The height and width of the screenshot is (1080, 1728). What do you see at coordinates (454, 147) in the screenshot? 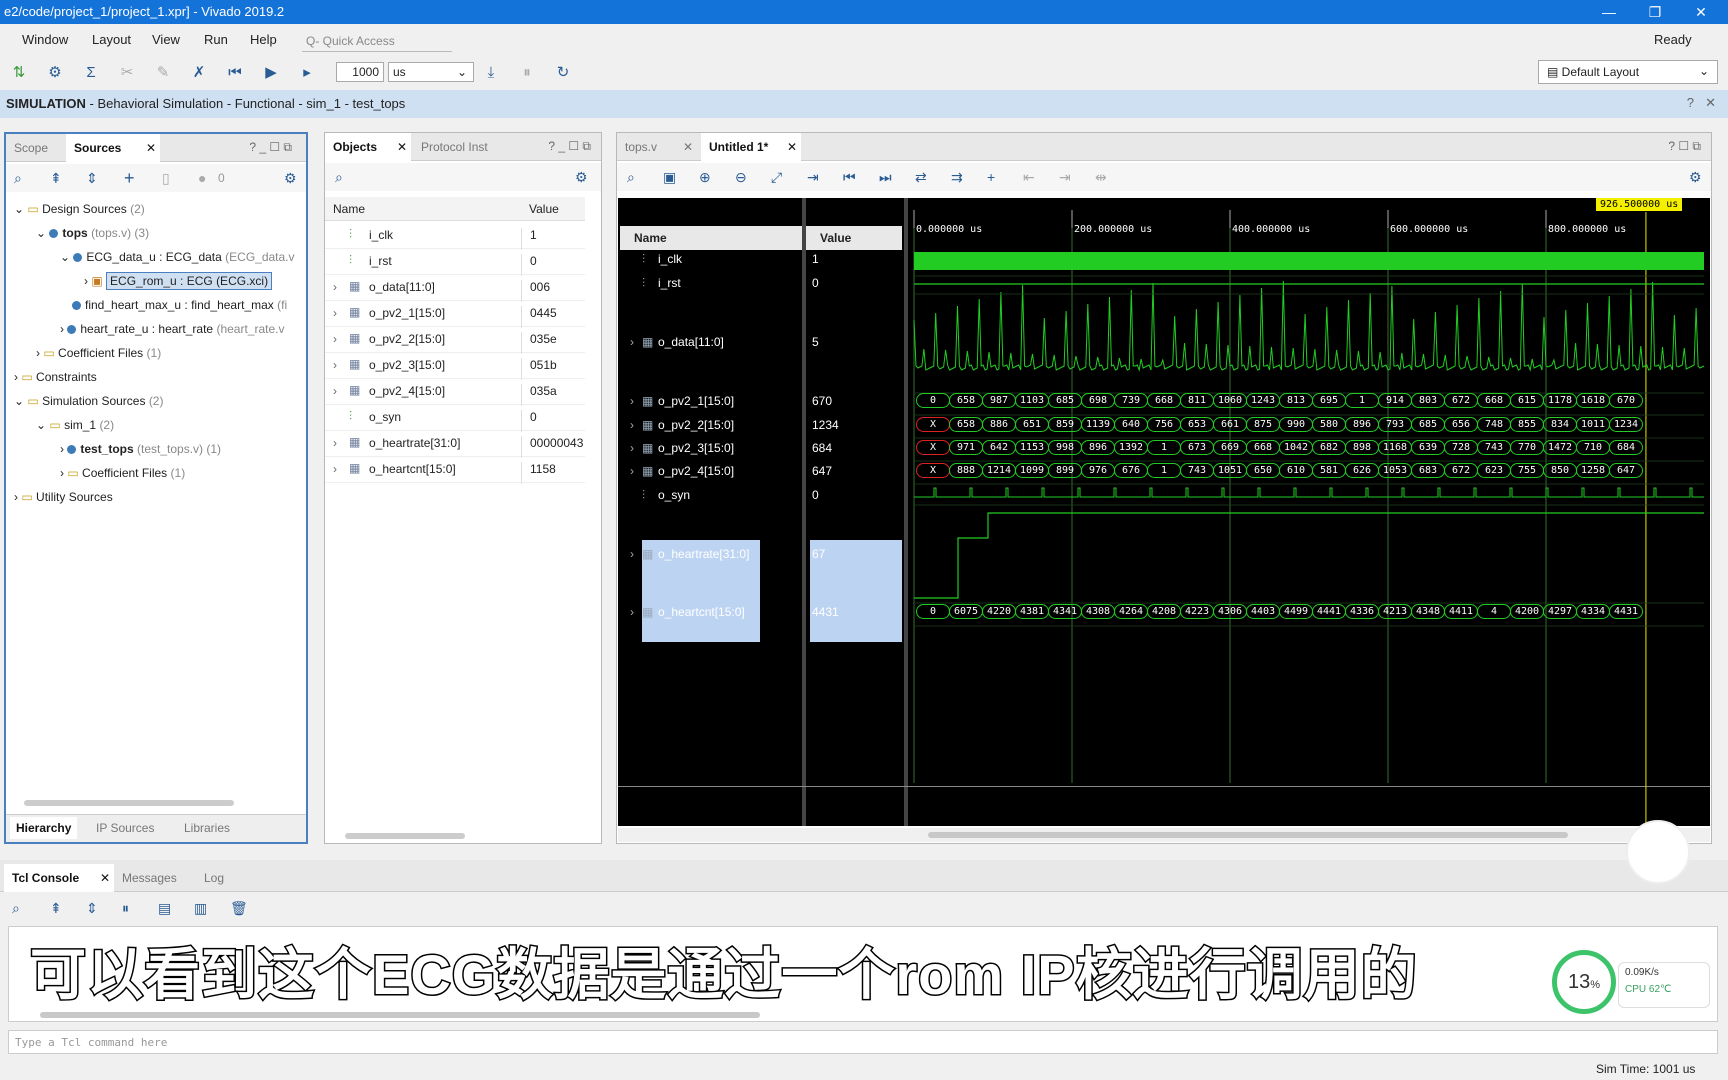
I see `tab-protocol-inst: Protocol Inst` at bounding box center [454, 147].